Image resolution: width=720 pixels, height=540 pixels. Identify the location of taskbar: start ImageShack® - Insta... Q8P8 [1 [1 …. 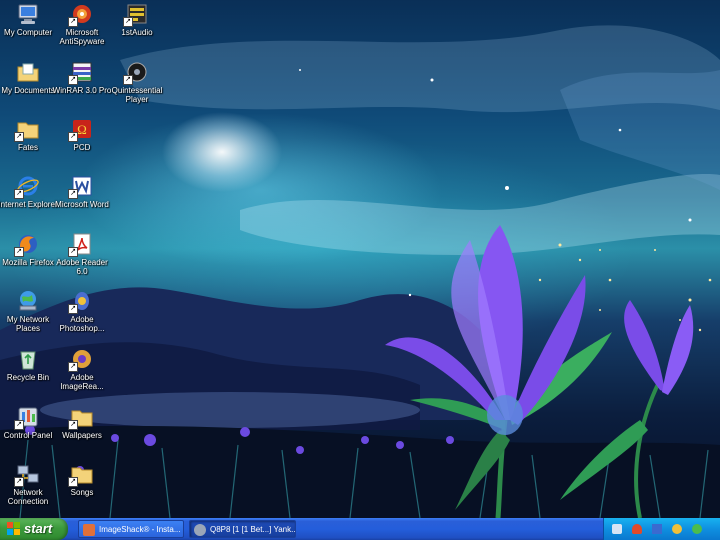
(360, 529).